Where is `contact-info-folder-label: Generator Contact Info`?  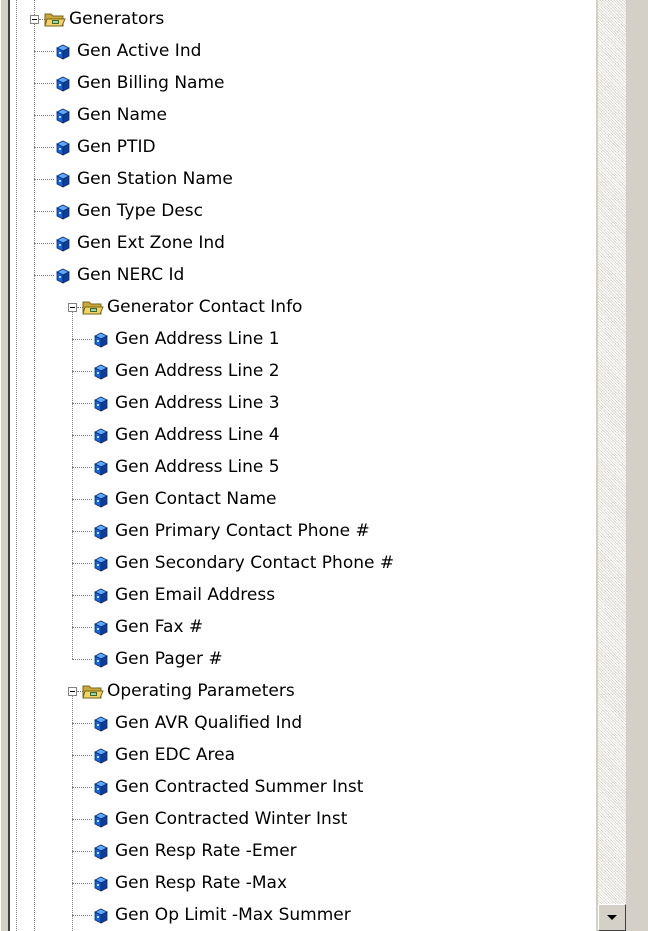 contact-info-folder-label: Generator Contact Info is located at coordinates (204, 307).